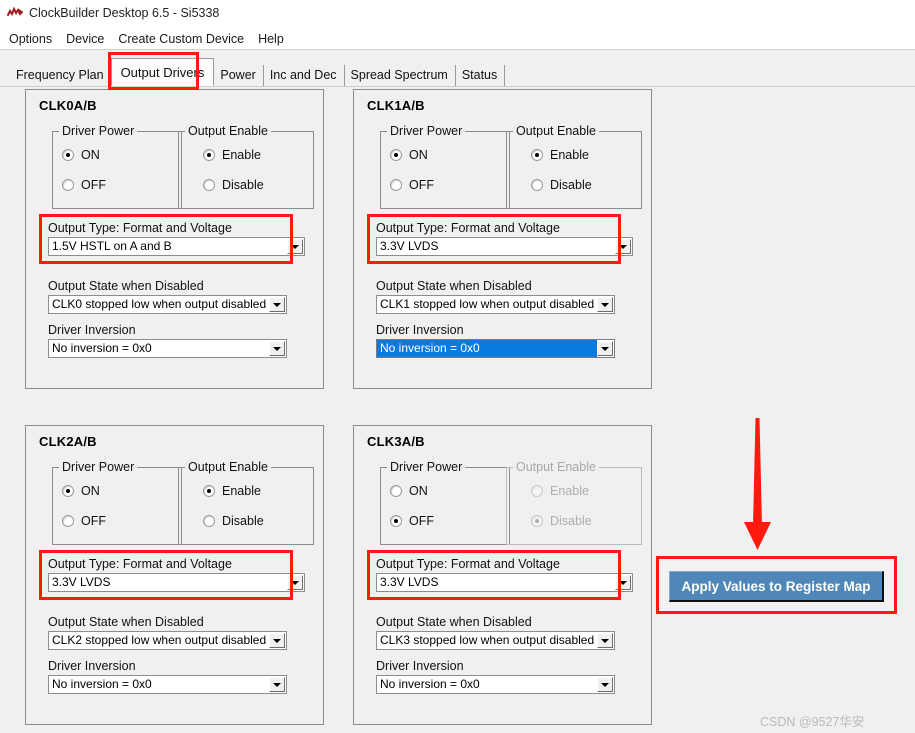  What do you see at coordinates (420, 330) in the screenshot?
I see `label-driver-inversion-clk1: Driver Inversion` at bounding box center [420, 330].